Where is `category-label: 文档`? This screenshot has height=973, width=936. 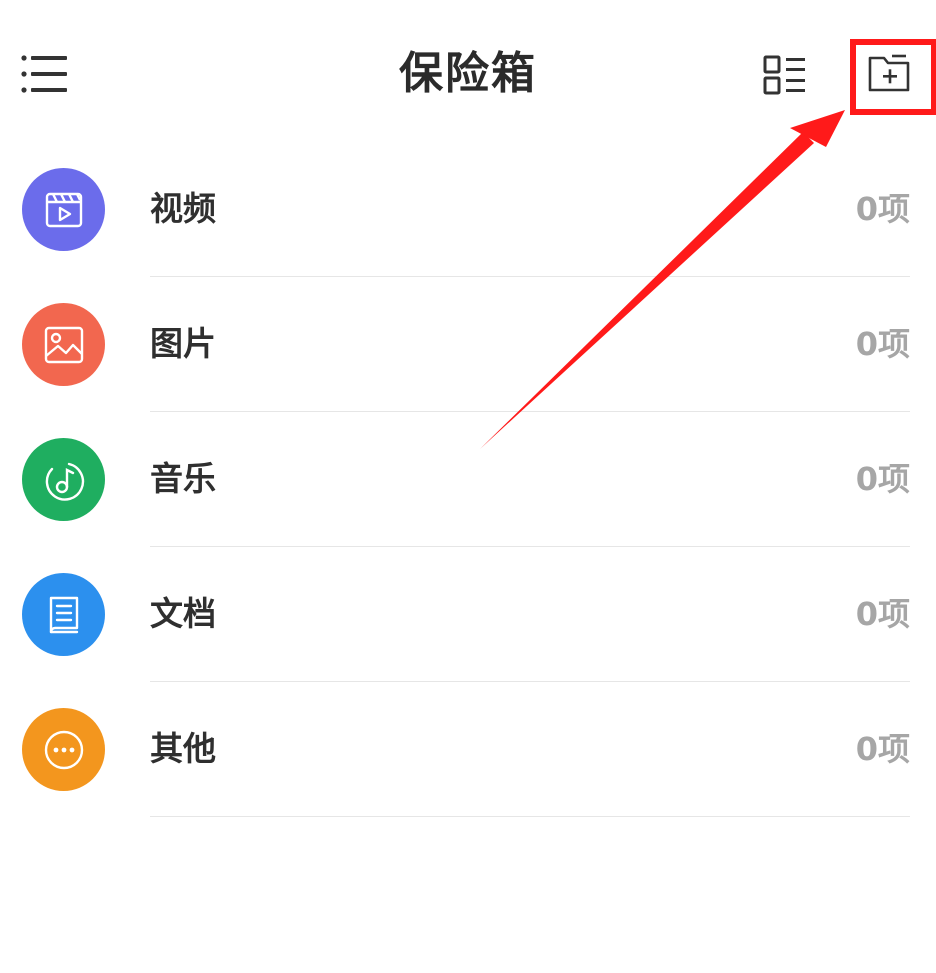 category-label: 文档 is located at coordinates (183, 613).